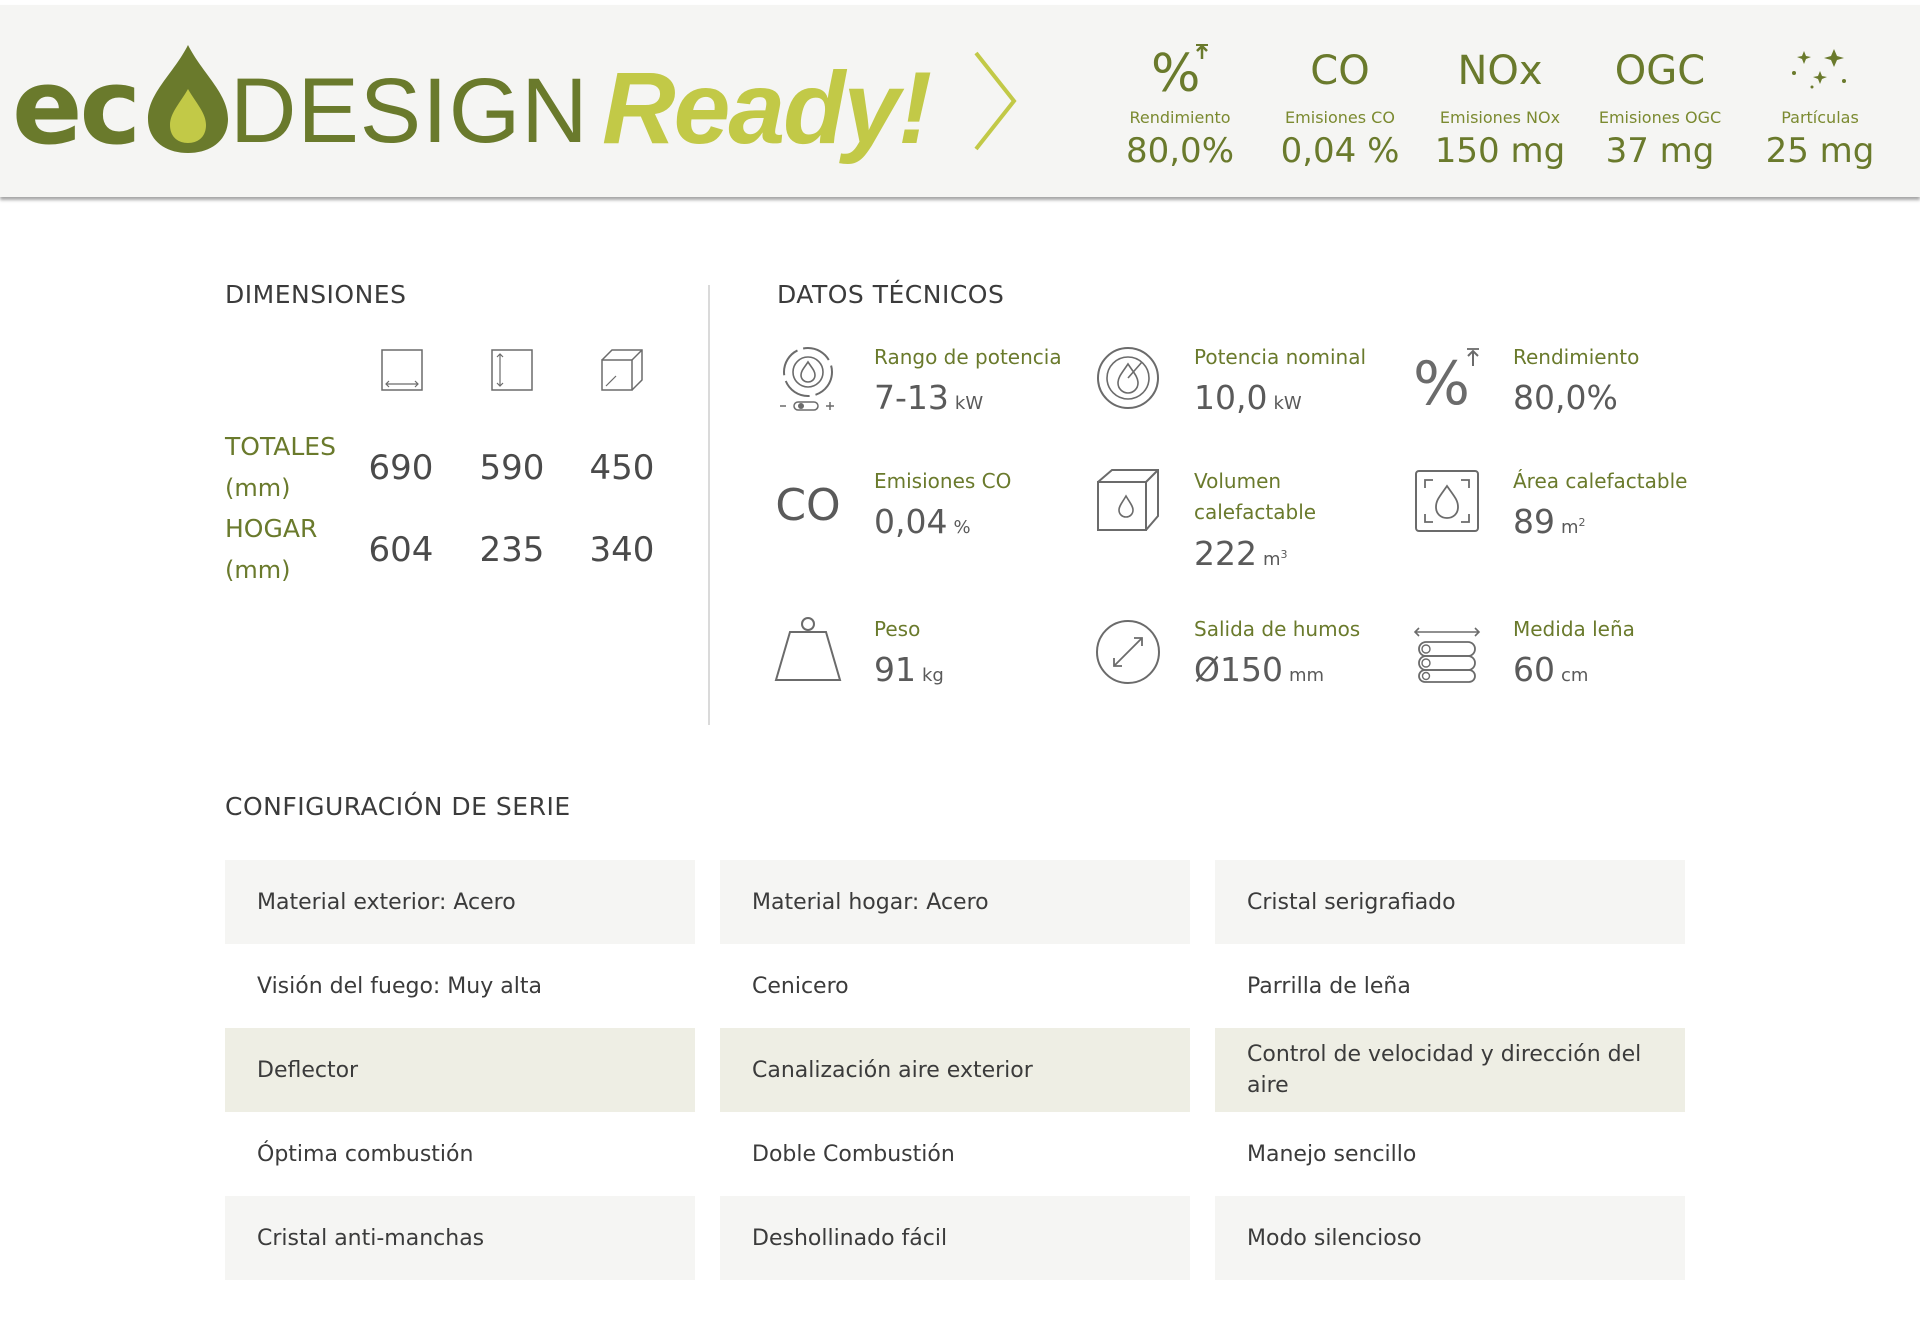 This screenshot has height=1330, width=1920. What do you see at coordinates (460, 1238) in the screenshot?
I see `config-item: Cristal anti-manchas` at bounding box center [460, 1238].